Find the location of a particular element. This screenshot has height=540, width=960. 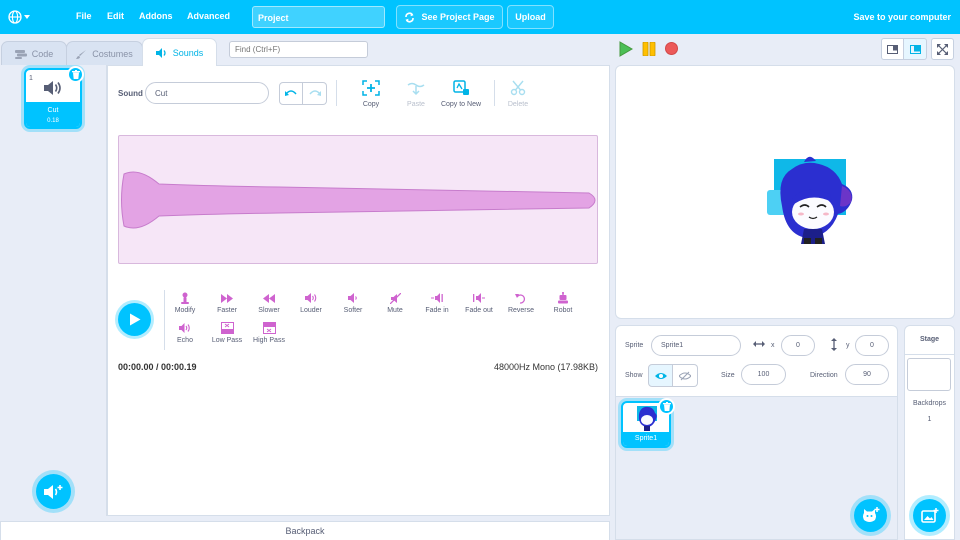

modify-icon is located at coordinates (185, 298).